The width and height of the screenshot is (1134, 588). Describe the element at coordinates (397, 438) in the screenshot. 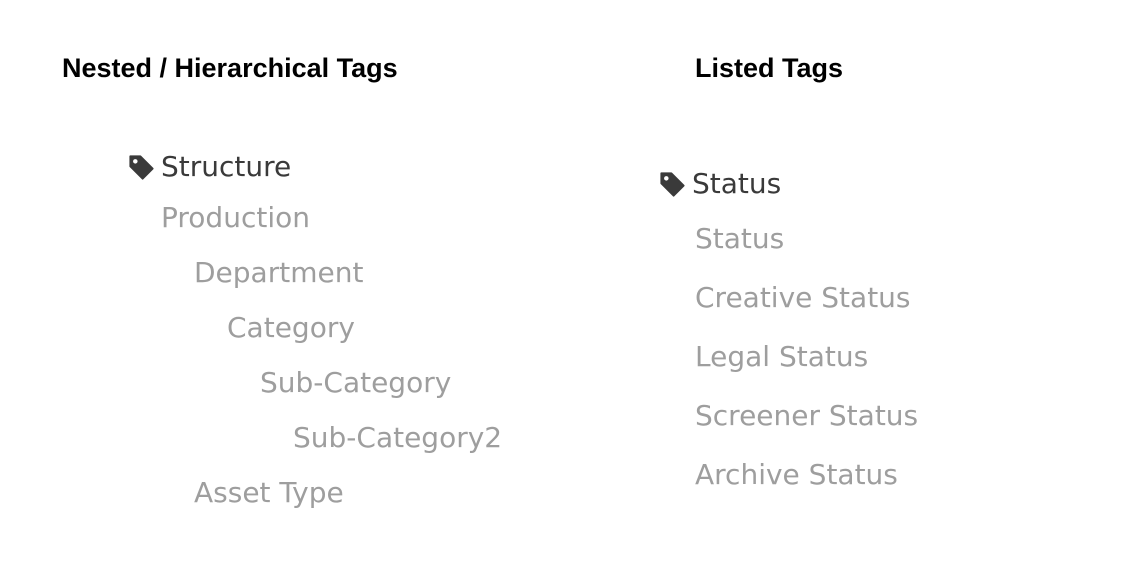

I see `nested-tag-item: Sub-Category2` at that location.